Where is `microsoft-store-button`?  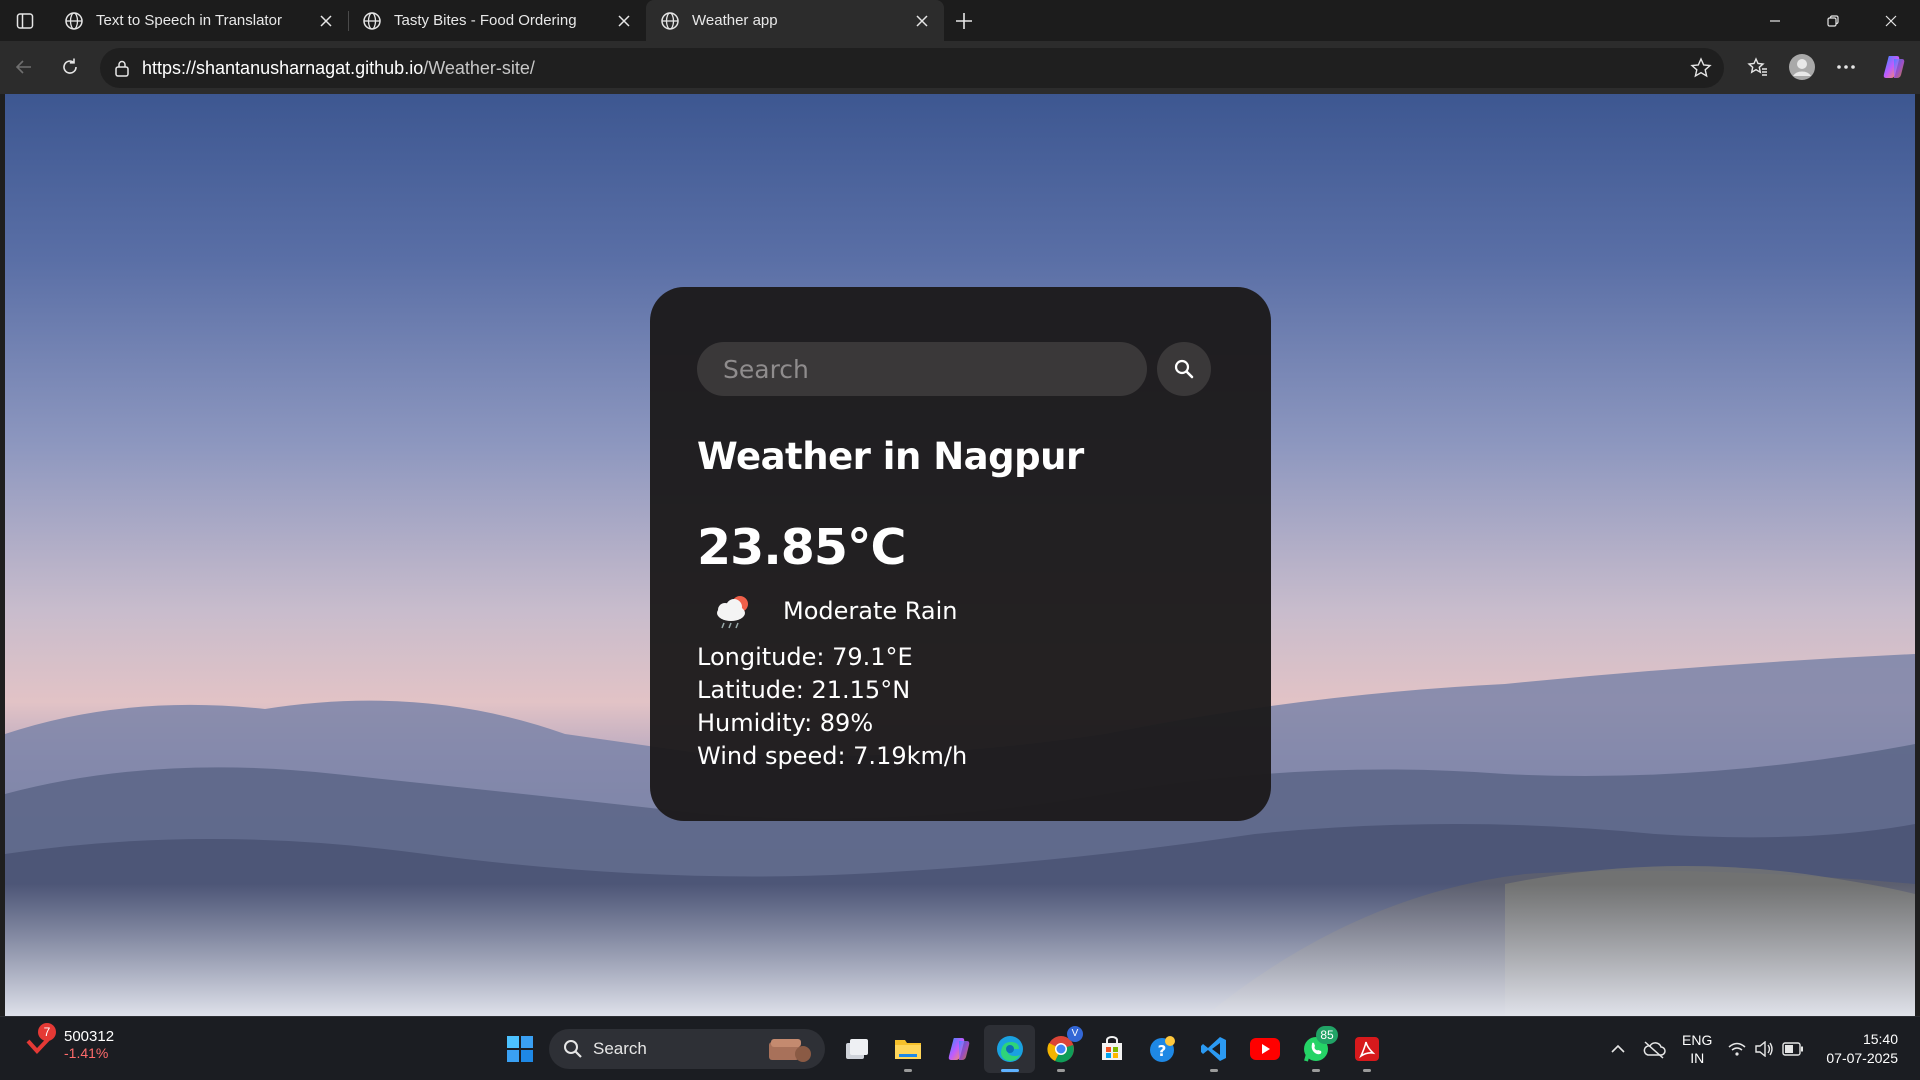 microsoft-store-button is located at coordinates (1111, 1049).